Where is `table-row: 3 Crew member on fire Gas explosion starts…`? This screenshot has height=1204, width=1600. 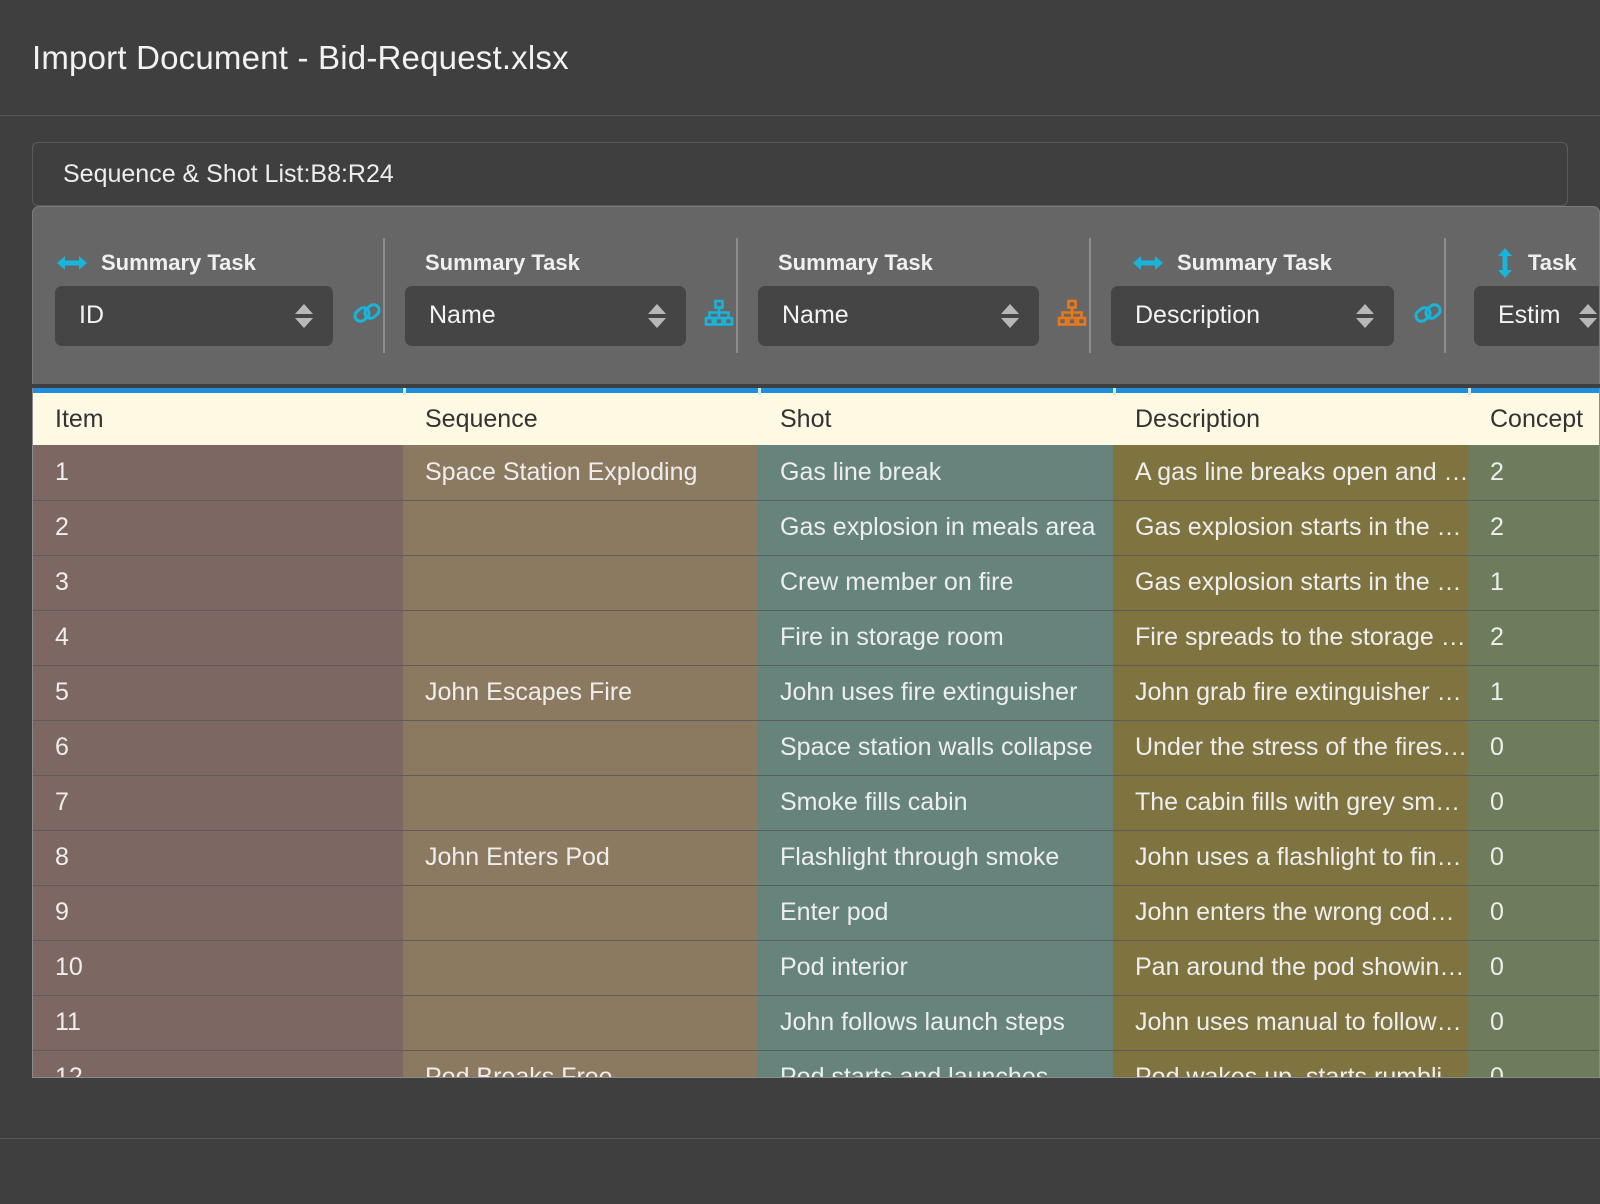 table-row: 3 Crew member on fire Gas explosion starts… is located at coordinates (816, 583).